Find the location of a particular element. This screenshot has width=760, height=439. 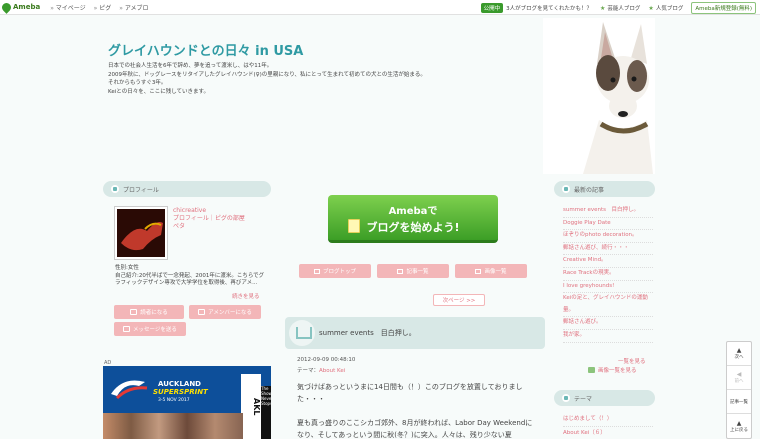

entry-theme: テーマ：About Kei is located at coordinates (321, 370).